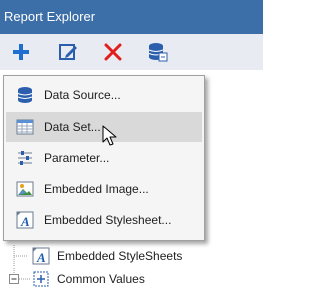 The height and width of the screenshot is (292, 320). I want to click on tree-item-common-values: Common Values, so click(131, 279).